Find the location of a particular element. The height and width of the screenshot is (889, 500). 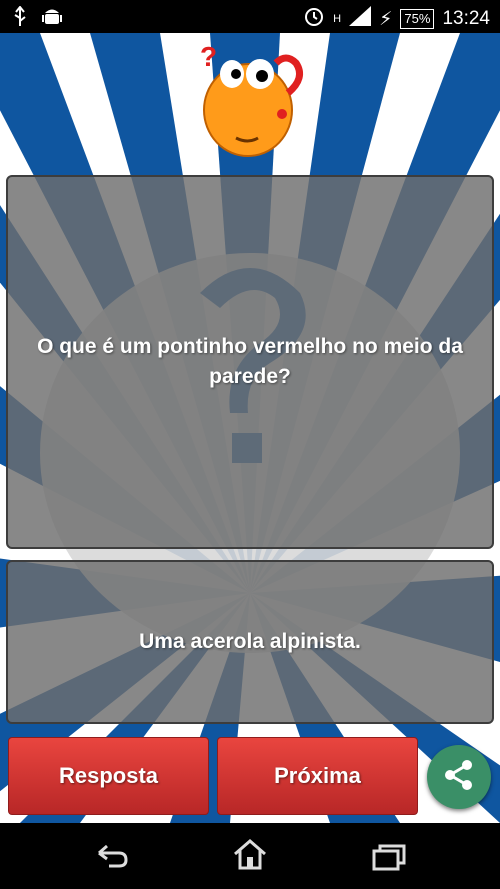

answer-button: Resposta is located at coordinates (108, 776).